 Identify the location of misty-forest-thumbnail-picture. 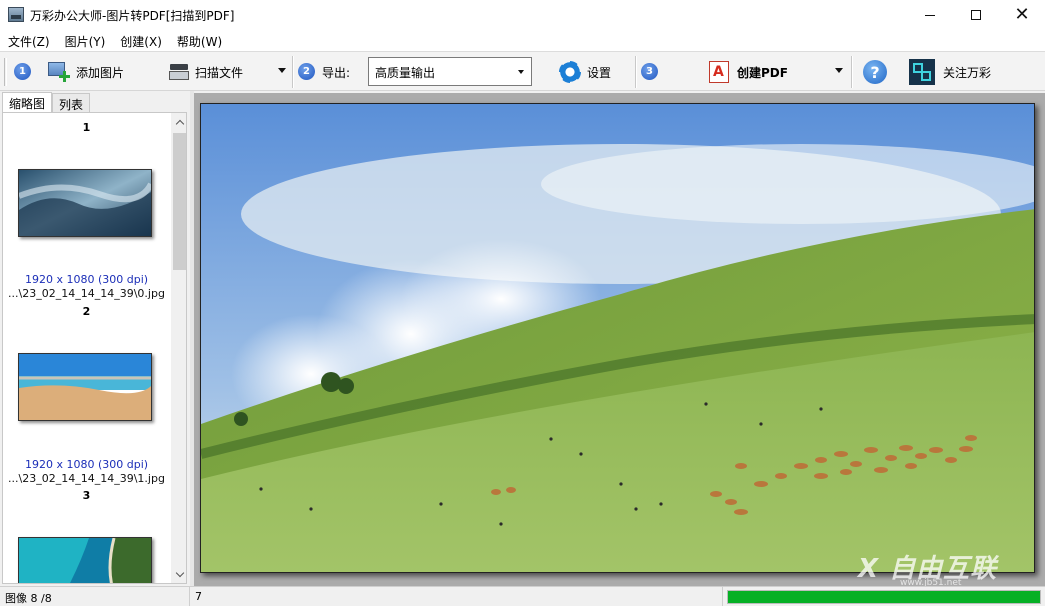
(85, 203).